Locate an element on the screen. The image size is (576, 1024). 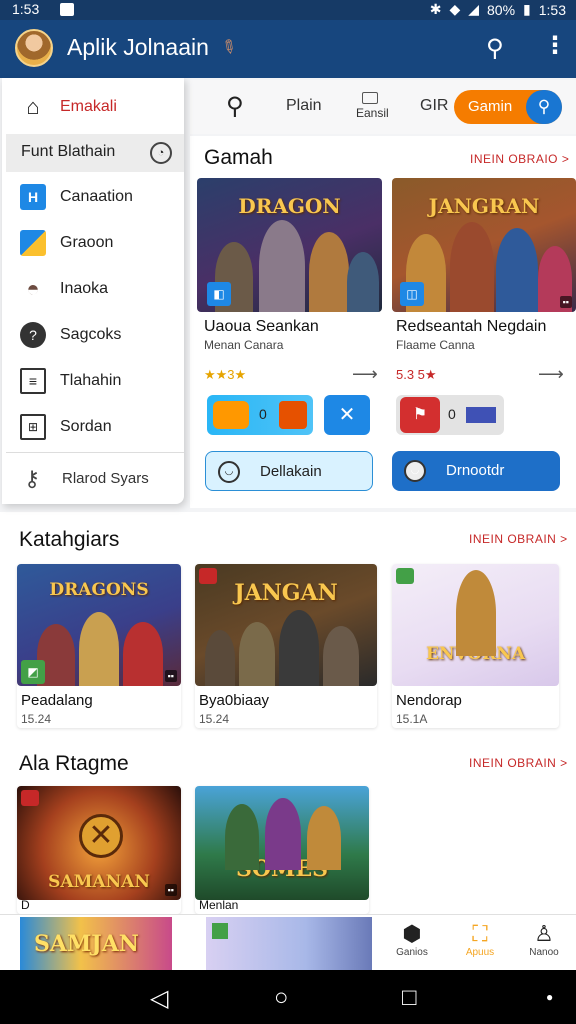
drawer-item-sagcoks: ? Sagcoks is located at coordinates (93, 335).